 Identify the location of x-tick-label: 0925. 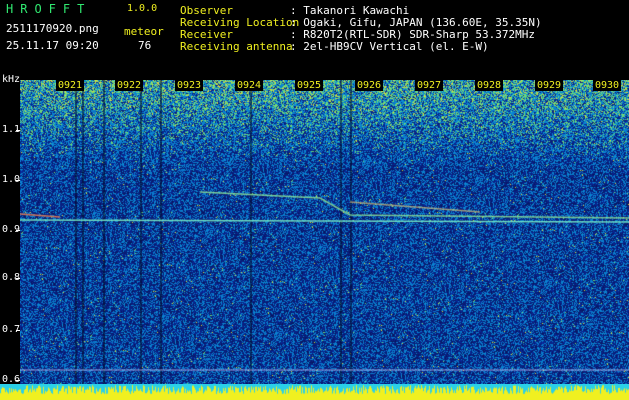
(309, 85).